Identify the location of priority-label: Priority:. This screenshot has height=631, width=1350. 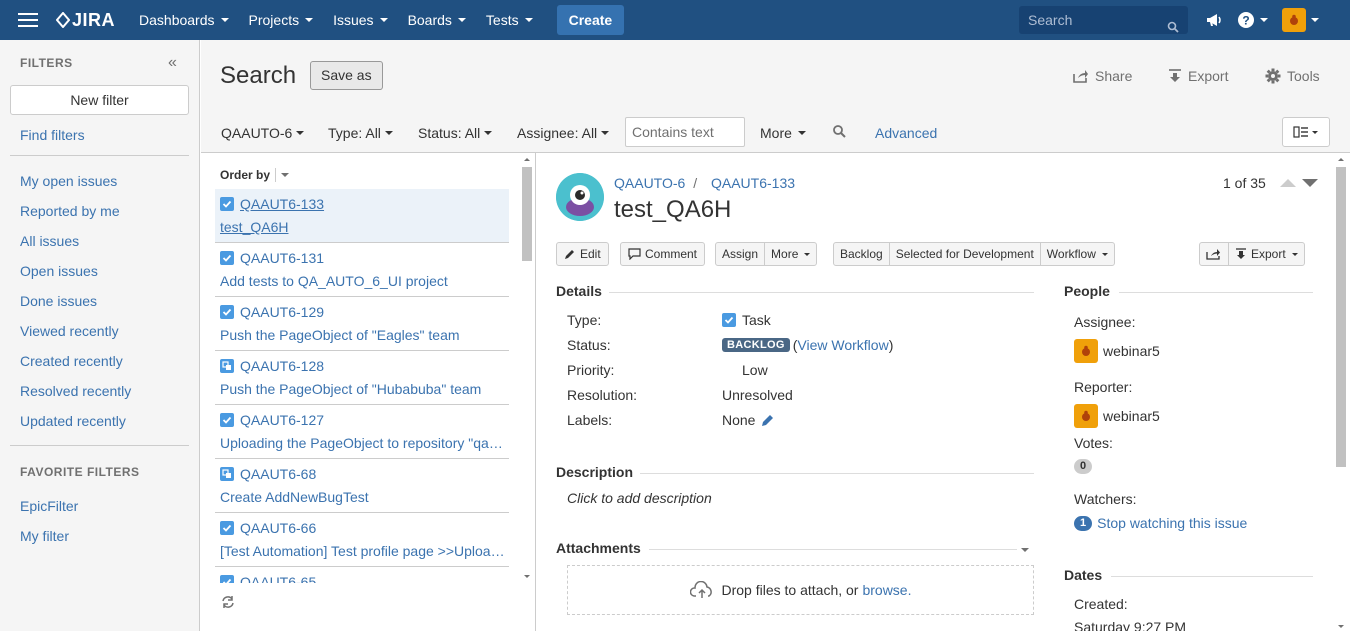
(591, 370).